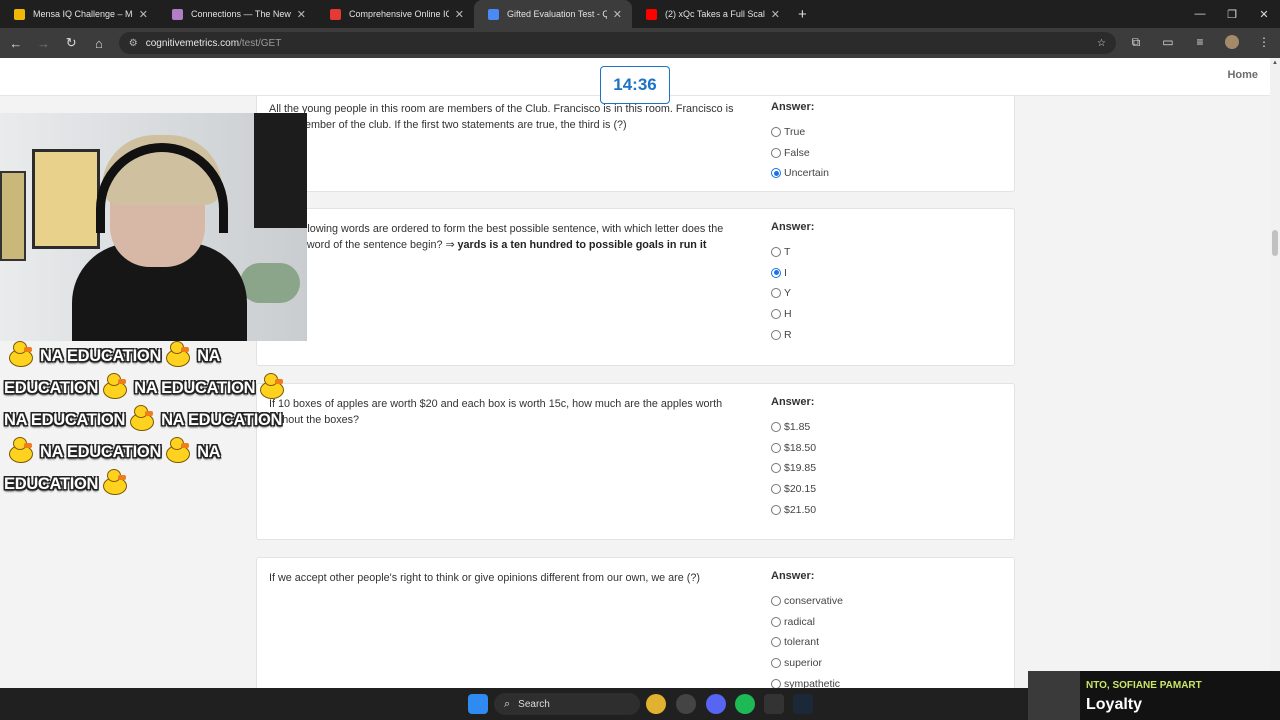  Describe the element at coordinates (1264, 14) in the screenshot. I see `close-window-icon: ✕` at that location.